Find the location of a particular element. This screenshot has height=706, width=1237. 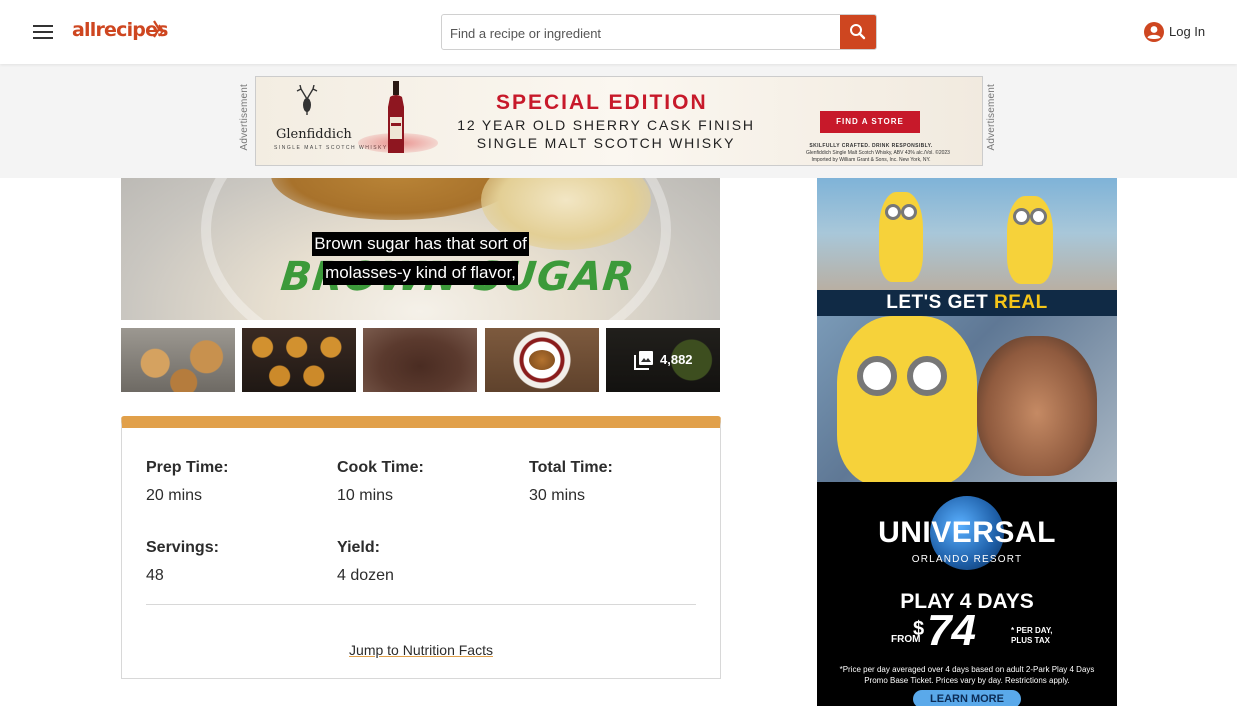

cook-time-label: Cook Time: is located at coordinates (380, 467).